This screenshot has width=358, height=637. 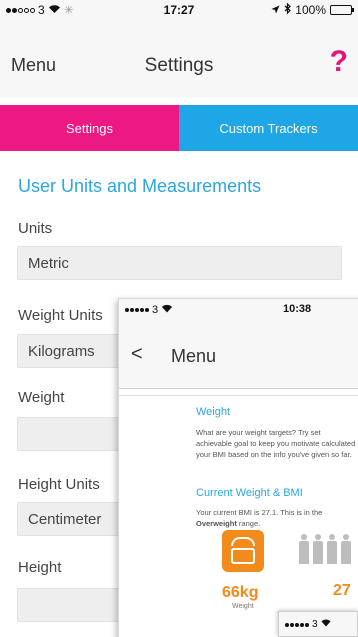 What do you see at coordinates (137, 354) in the screenshot?
I see `back-chevron-icon: <` at bounding box center [137, 354].